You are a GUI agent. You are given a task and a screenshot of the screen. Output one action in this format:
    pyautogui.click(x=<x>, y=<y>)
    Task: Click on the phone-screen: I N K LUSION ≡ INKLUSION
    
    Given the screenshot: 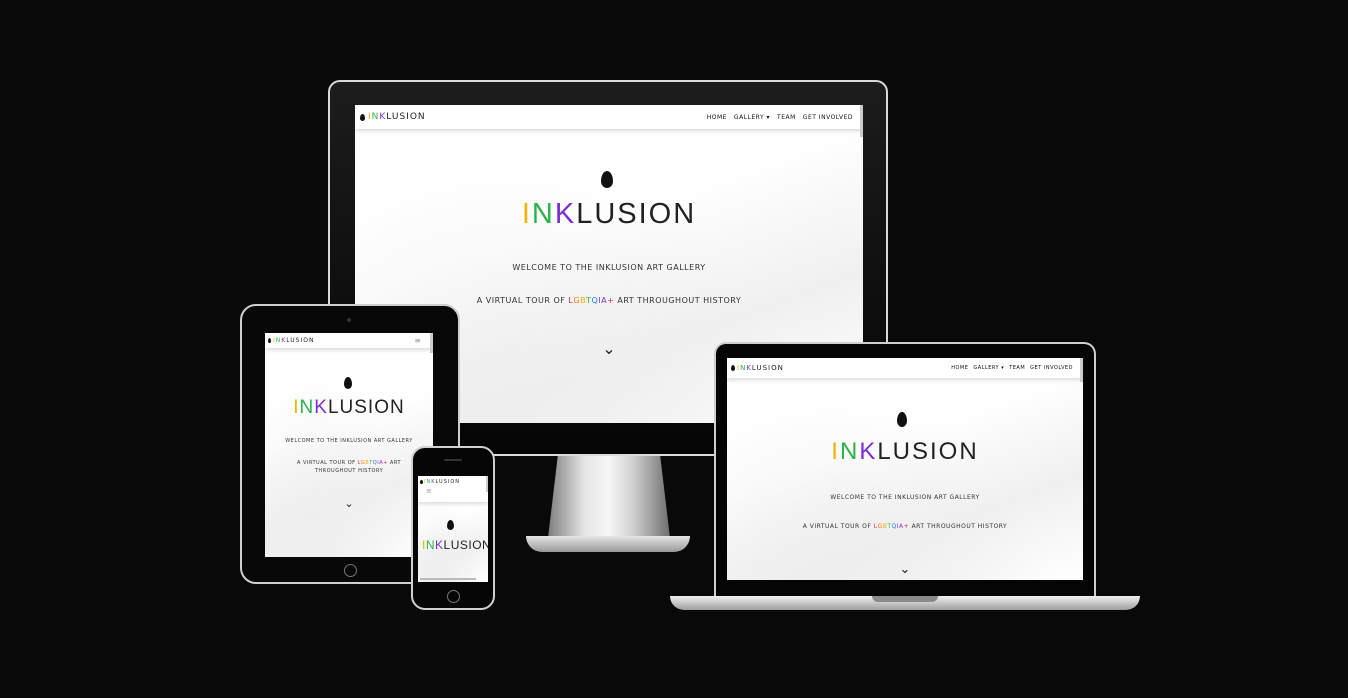 What is the action you would take?
    pyautogui.click(x=453, y=529)
    